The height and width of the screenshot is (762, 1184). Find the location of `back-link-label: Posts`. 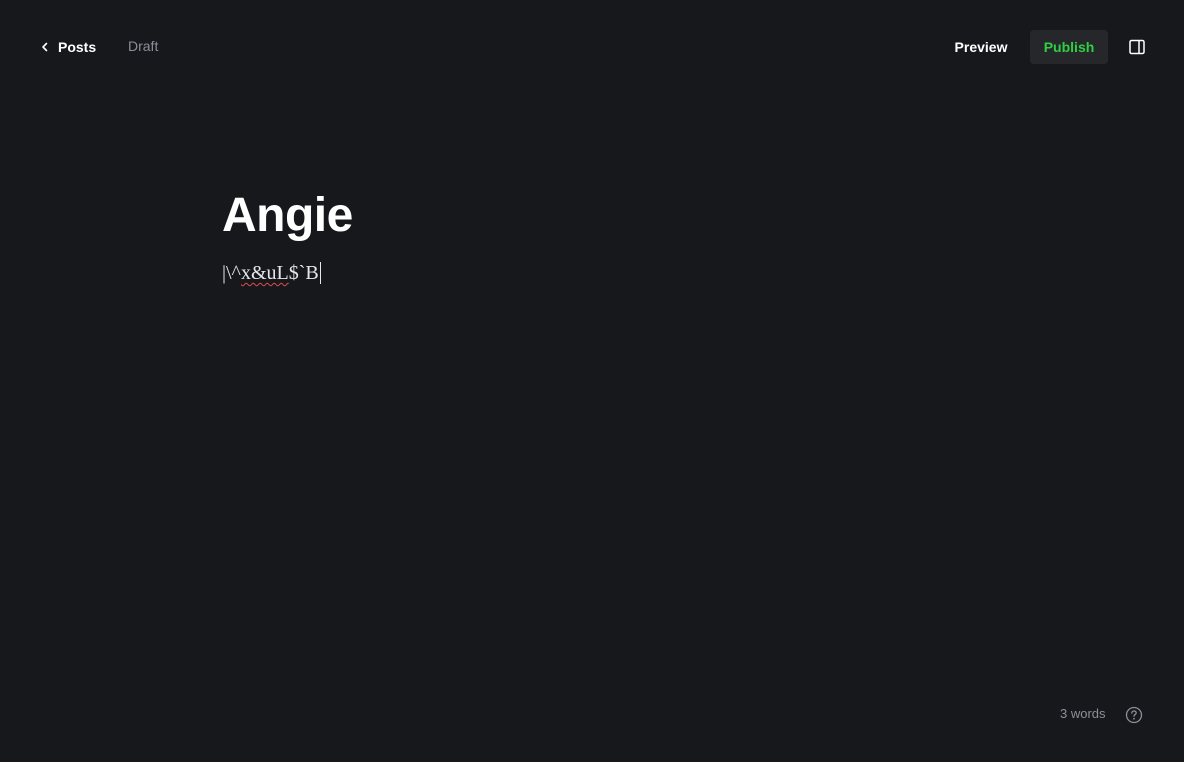

back-link-label: Posts is located at coordinates (77, 47).